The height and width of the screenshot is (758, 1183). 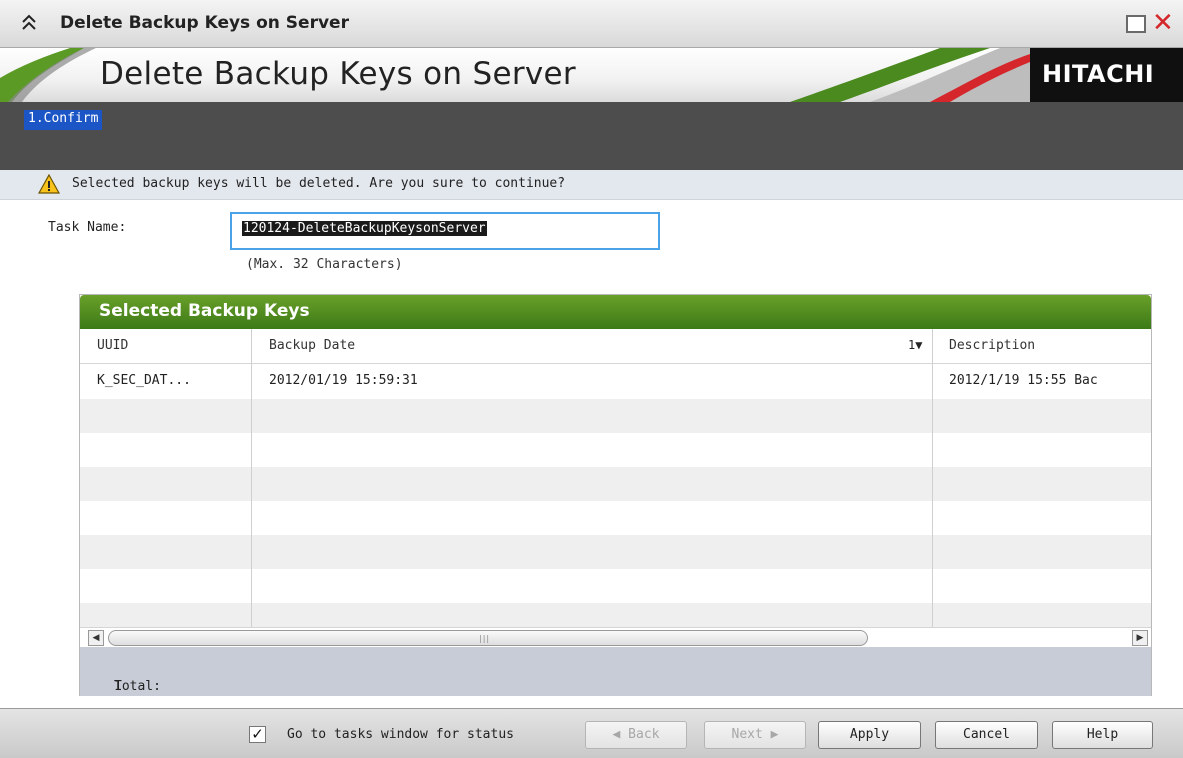 What do you see at coordinates (338, 74) in the screenshot?
I see `banner-title: Delete Backup Keys on Server` at bounding box center [338, 74].